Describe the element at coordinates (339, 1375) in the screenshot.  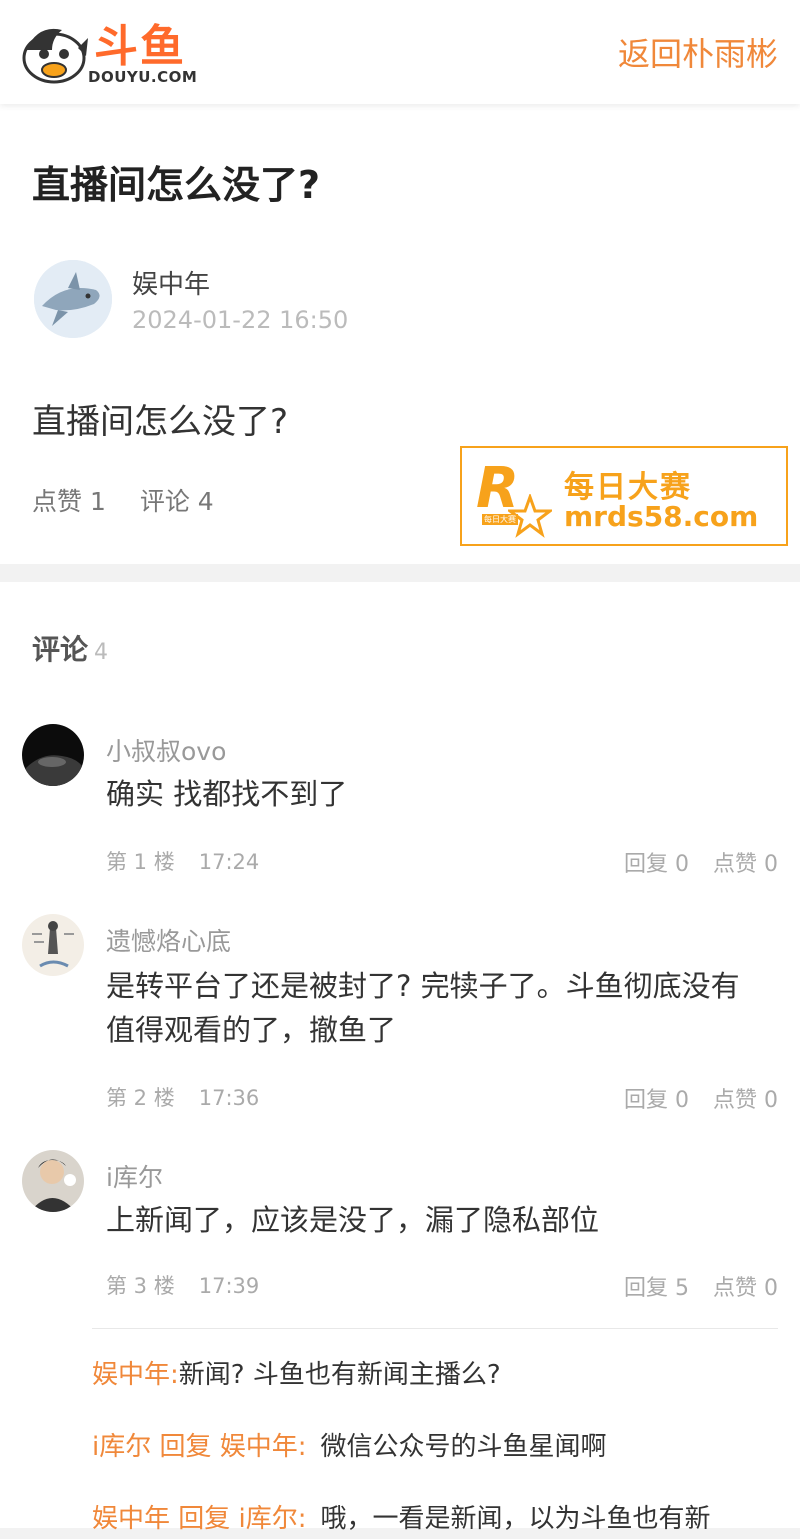
I see `reply-text: 新闻? 斗鱼也有新闻主播么?` at that location.